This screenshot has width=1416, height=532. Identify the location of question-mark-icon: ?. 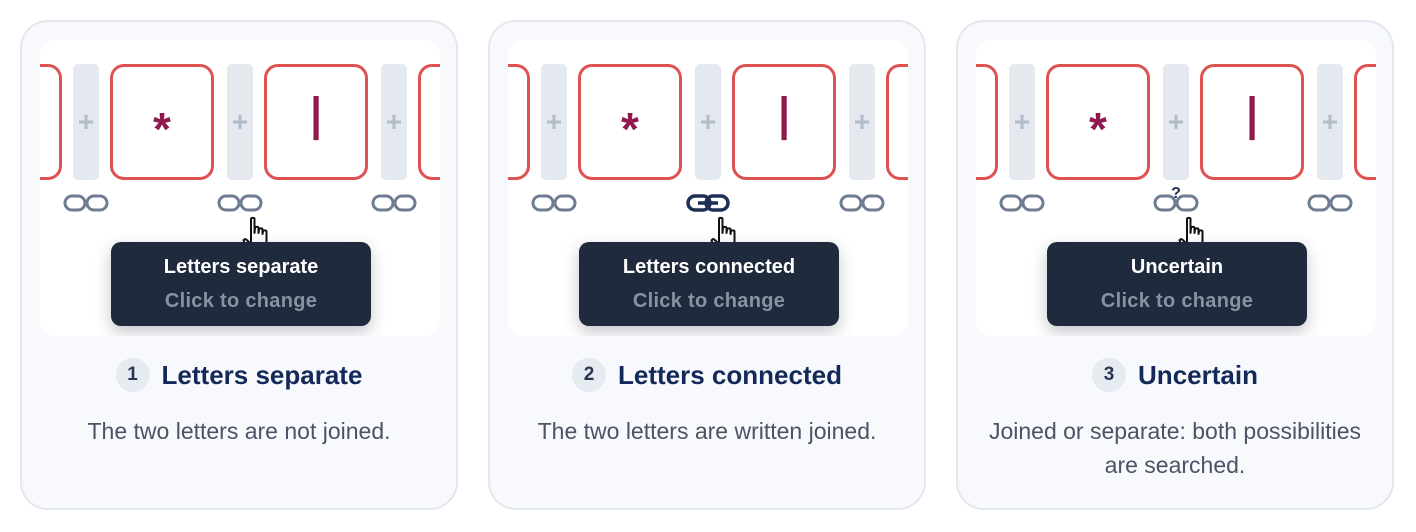
(1176, 193).